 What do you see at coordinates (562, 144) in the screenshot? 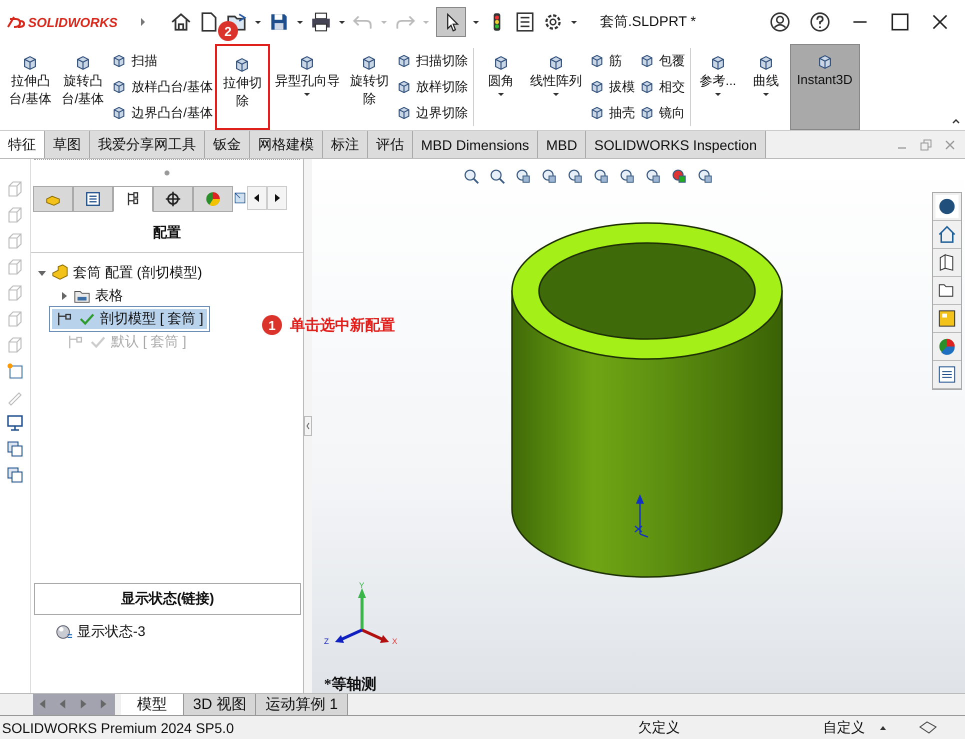
I see `tab: MBD` at bounding box center [562, 144].